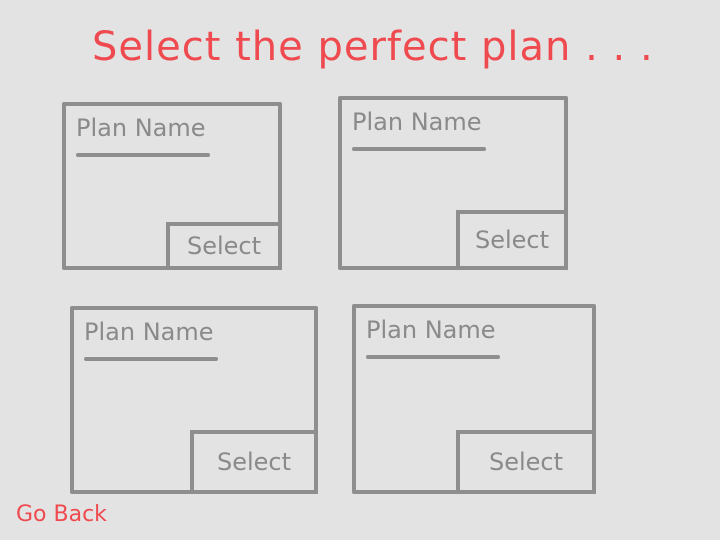 The width and height of the screenshot is (720, 540). I want to click on go-back-link: Go Back, so click(61, 514).